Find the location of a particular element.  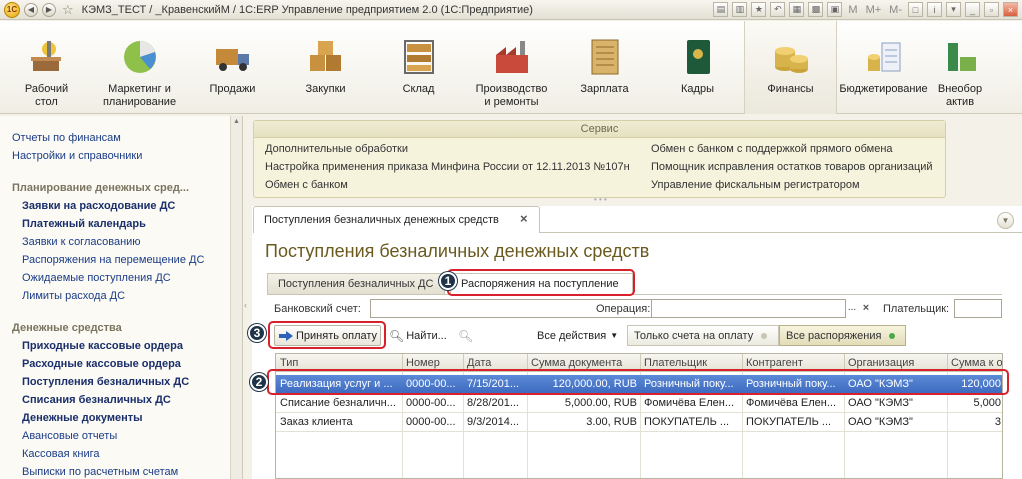

memory-minus-button: M- is located at coordinates (895, 10).